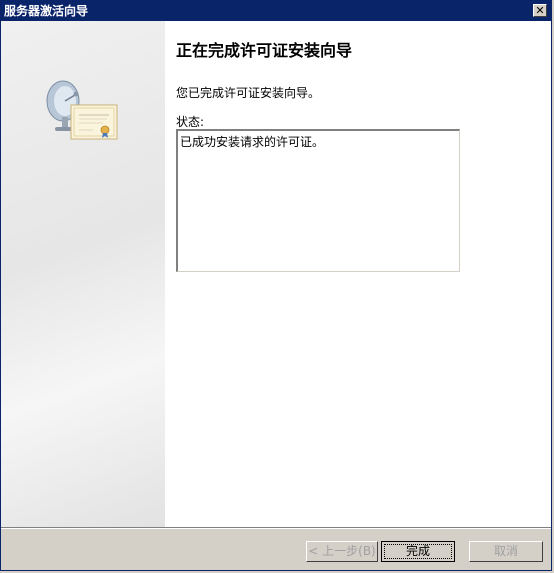 This screenshot has height=573, width=554. What do you see at coordinates (276, 11) in the screenshot?
I see `title-bar: 服务器激活向导 ✕` at bounding box center [276, 11].